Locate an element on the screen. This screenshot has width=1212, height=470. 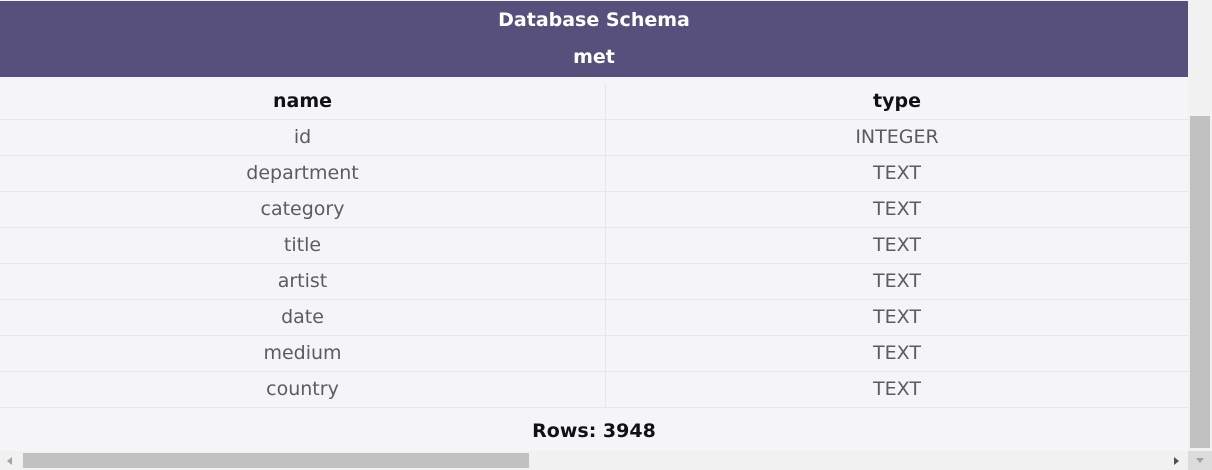
cell-name: id is located at coordinates (303, 137).